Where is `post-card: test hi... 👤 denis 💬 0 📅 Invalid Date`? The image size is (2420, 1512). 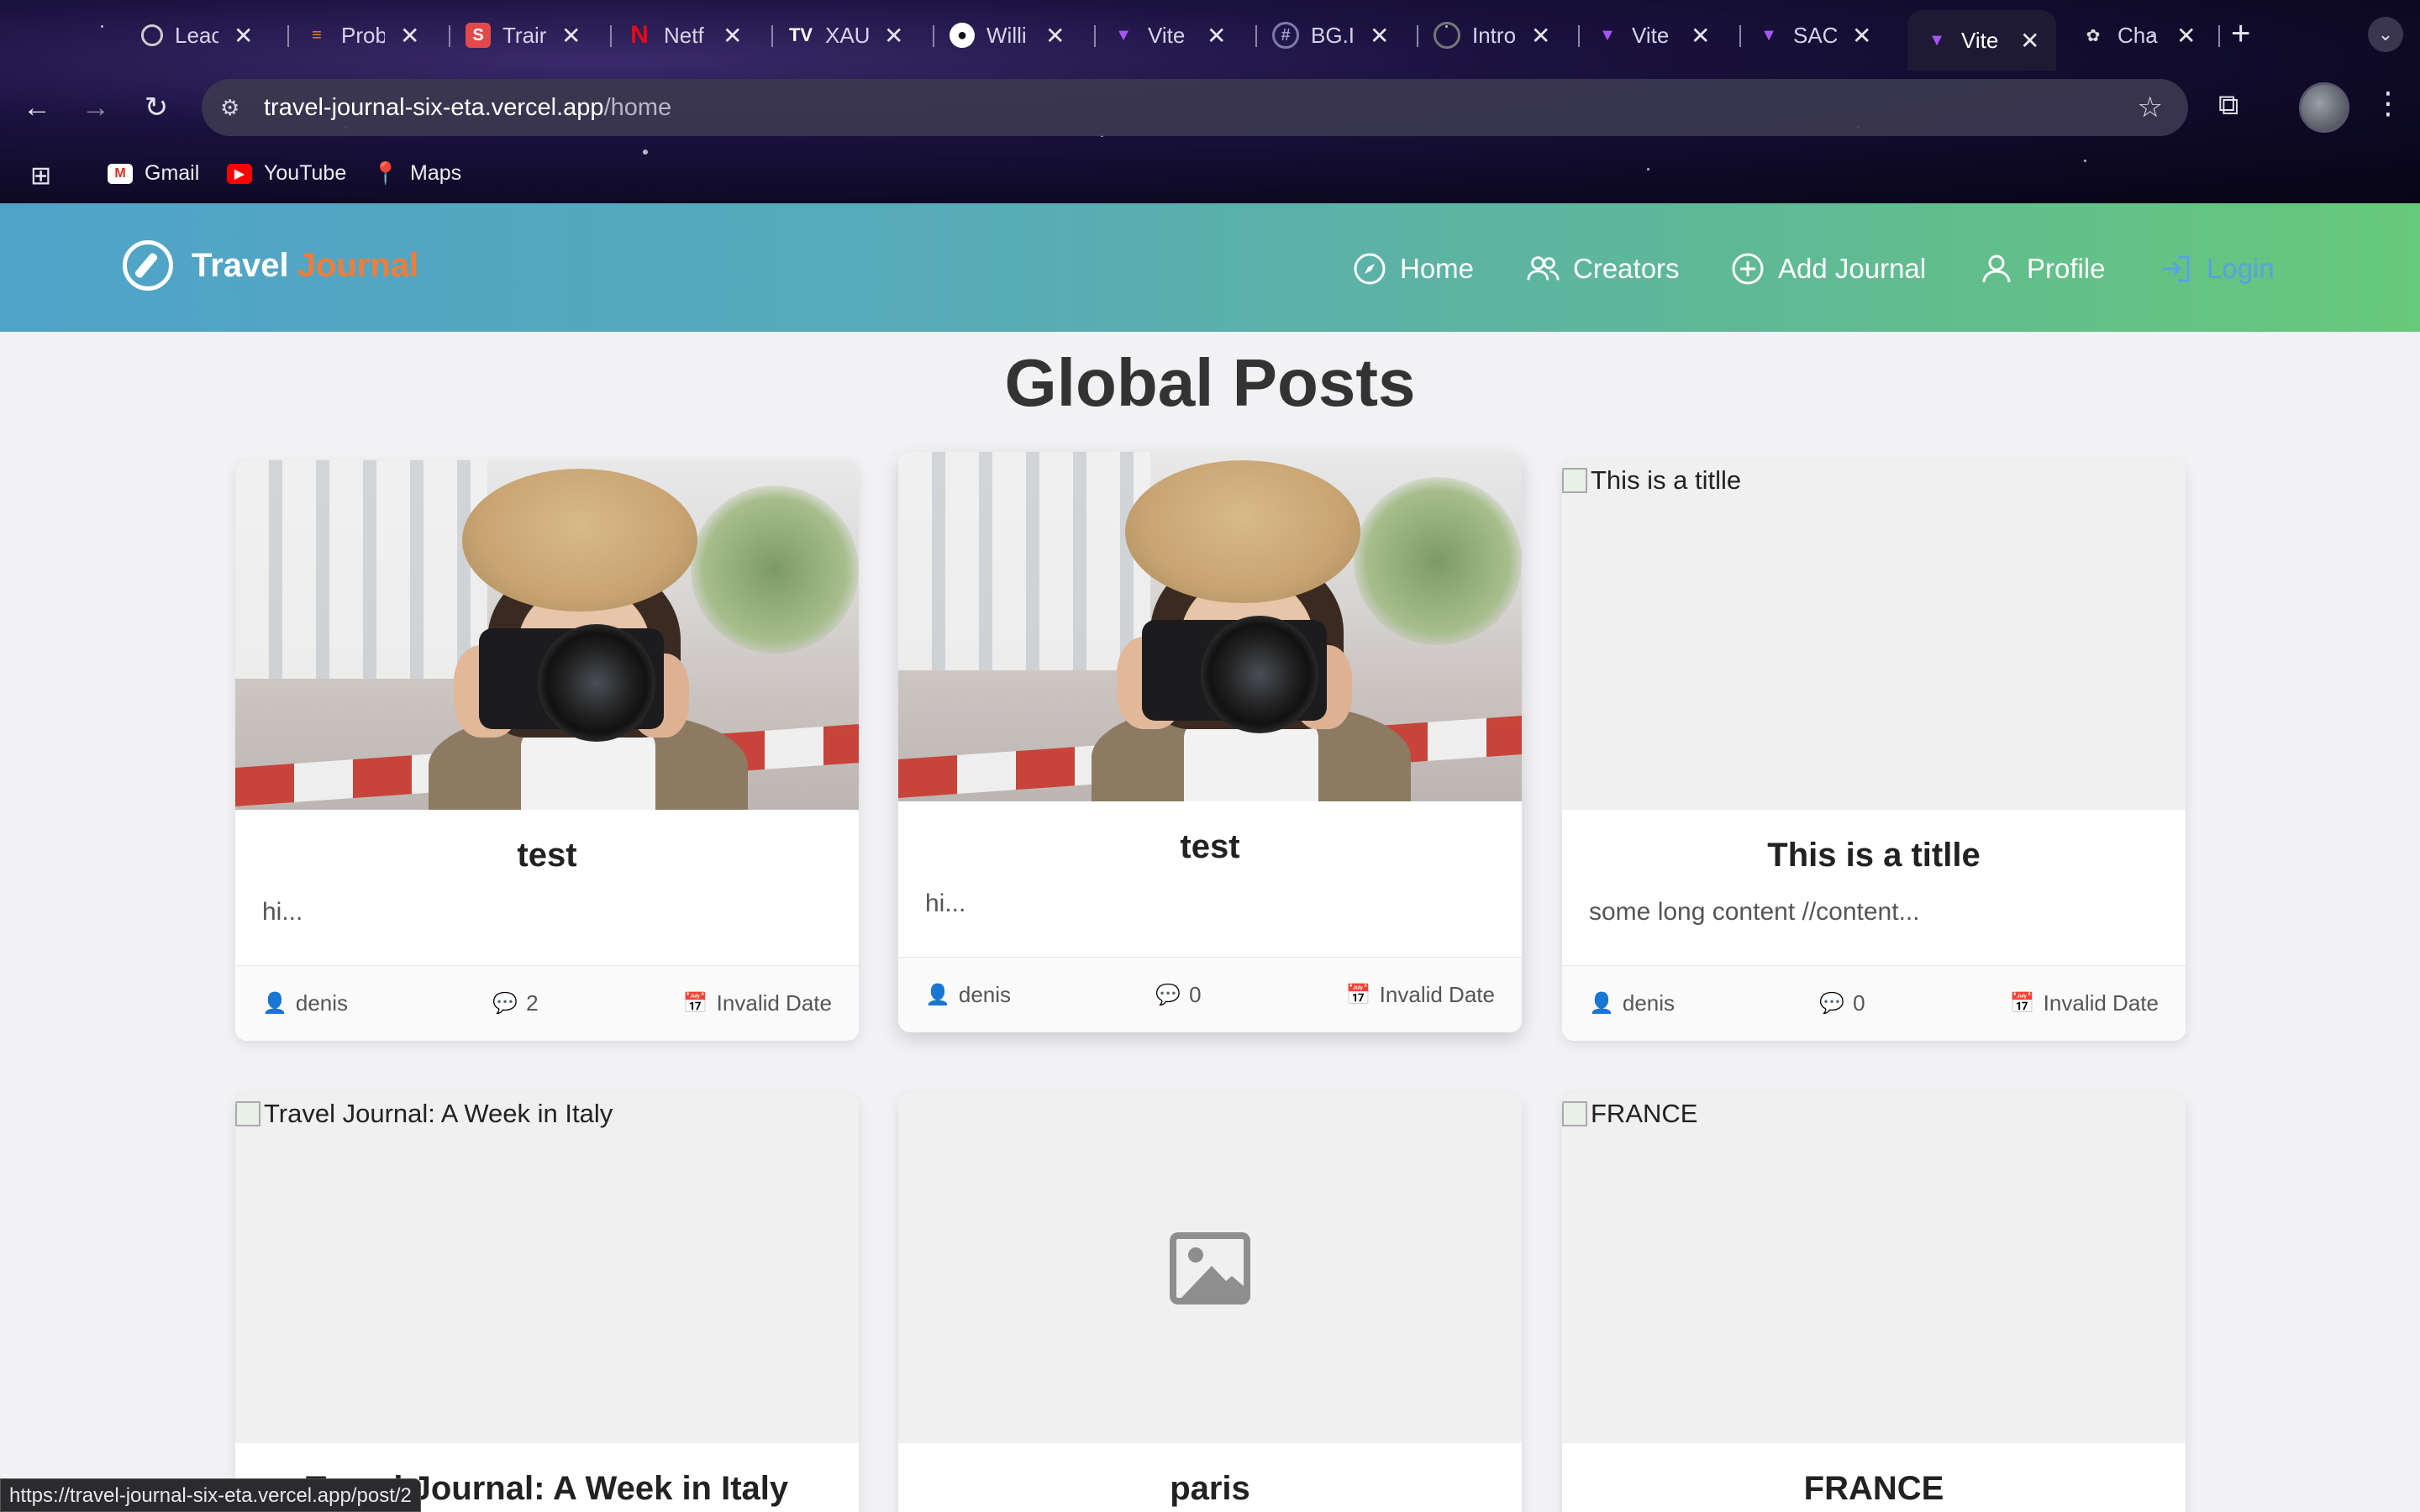
post-card: test hi... 👤 denis 💬 0 📅 Invalid Date is located at coordinates (1210, 742).